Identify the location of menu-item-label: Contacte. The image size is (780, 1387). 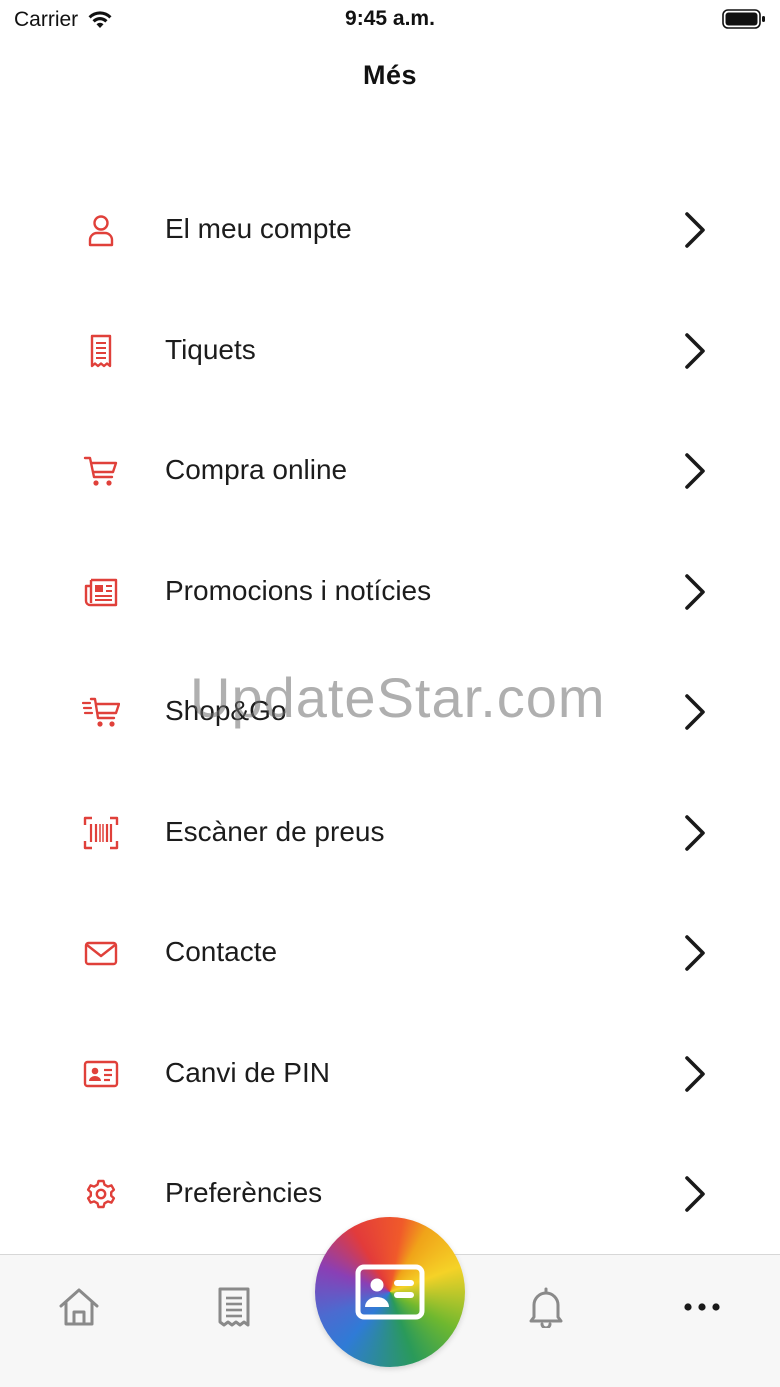
(221, 951).